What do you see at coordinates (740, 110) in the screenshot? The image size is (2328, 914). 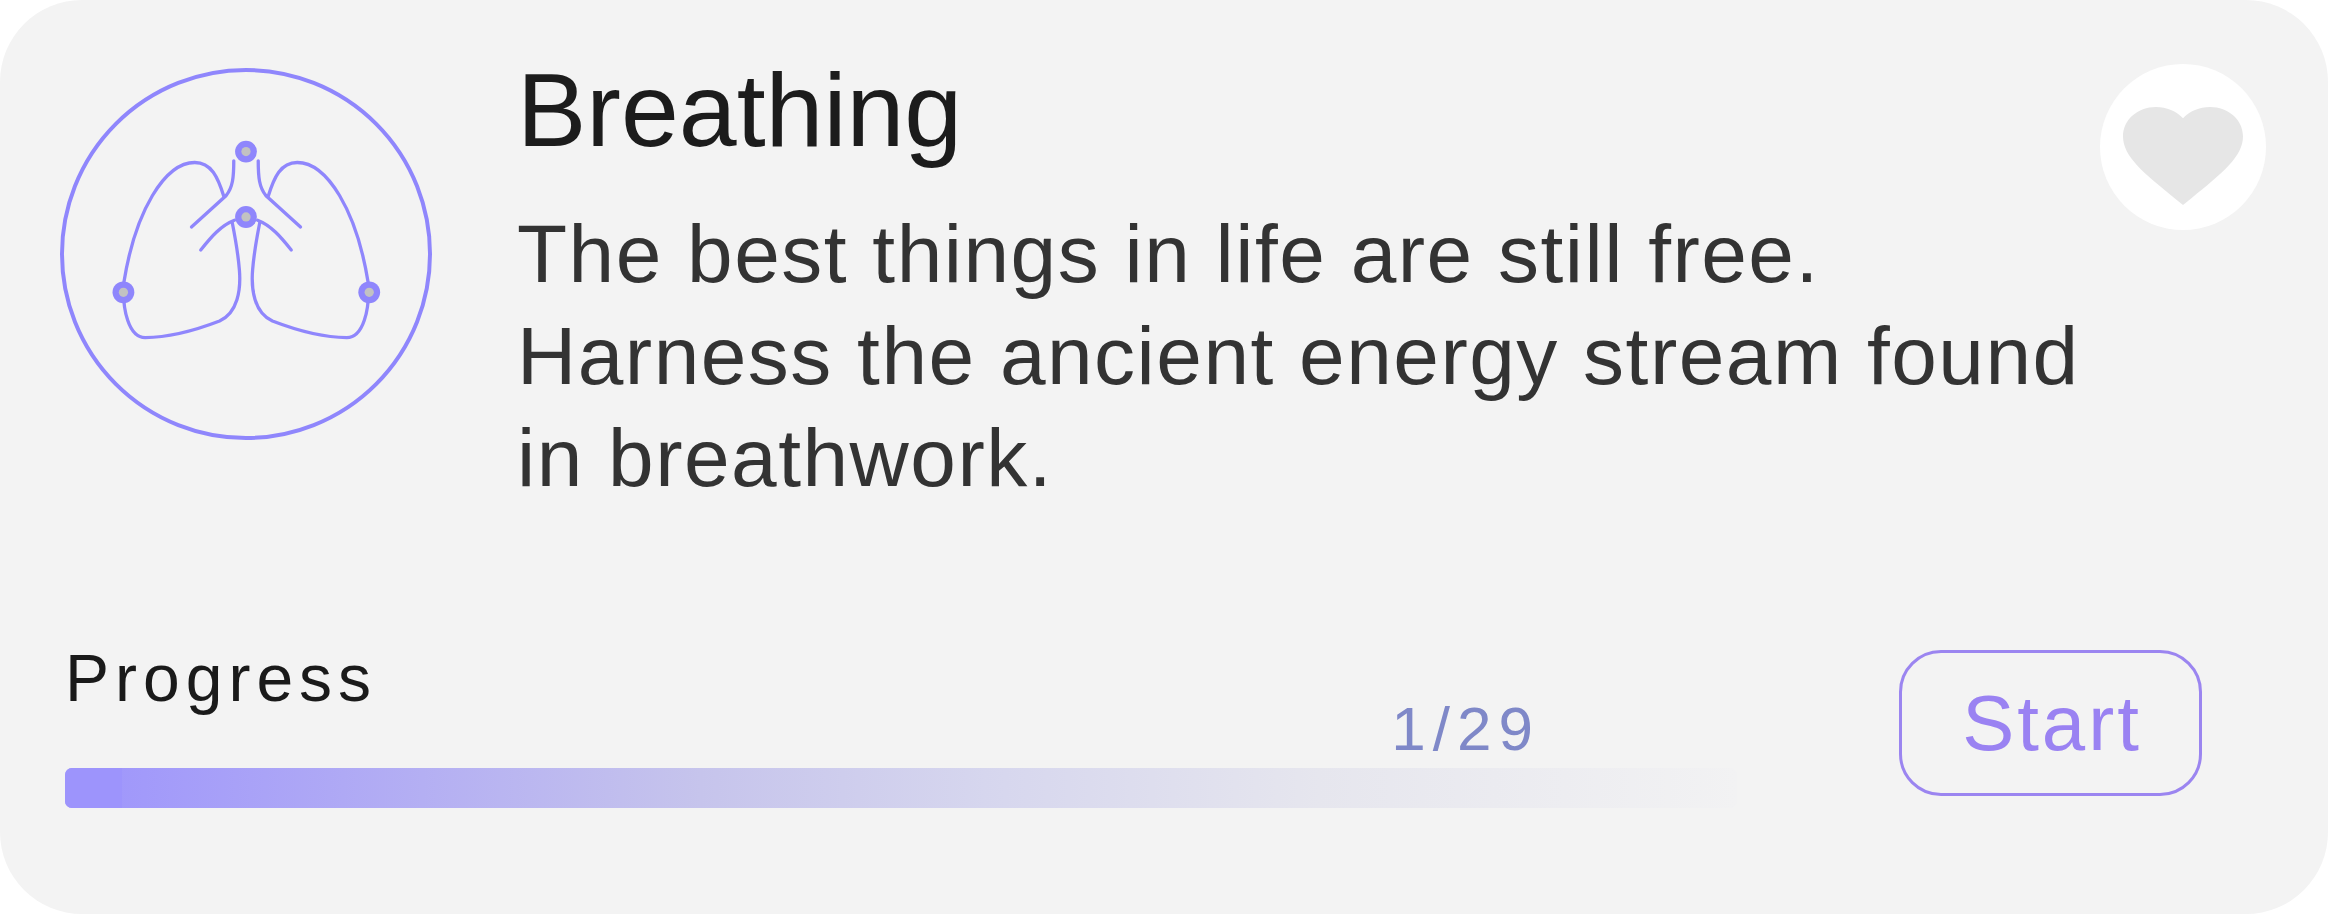 I see `card-title: Breathing` at bounding box center [740, 110].